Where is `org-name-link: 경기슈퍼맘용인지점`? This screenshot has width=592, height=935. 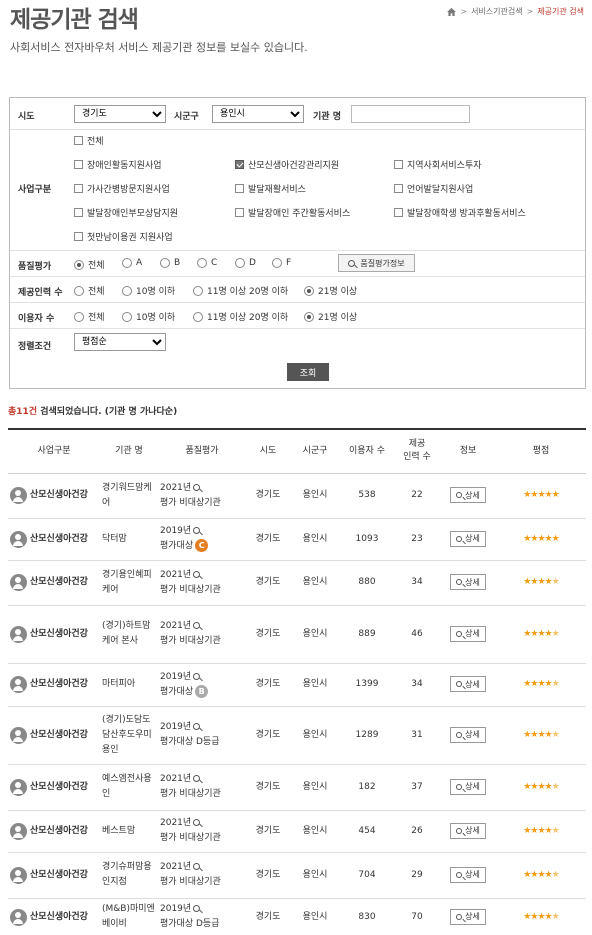 org-name-link: 경기슈퍼맘용인지점 is located at coordinates (127, 874).